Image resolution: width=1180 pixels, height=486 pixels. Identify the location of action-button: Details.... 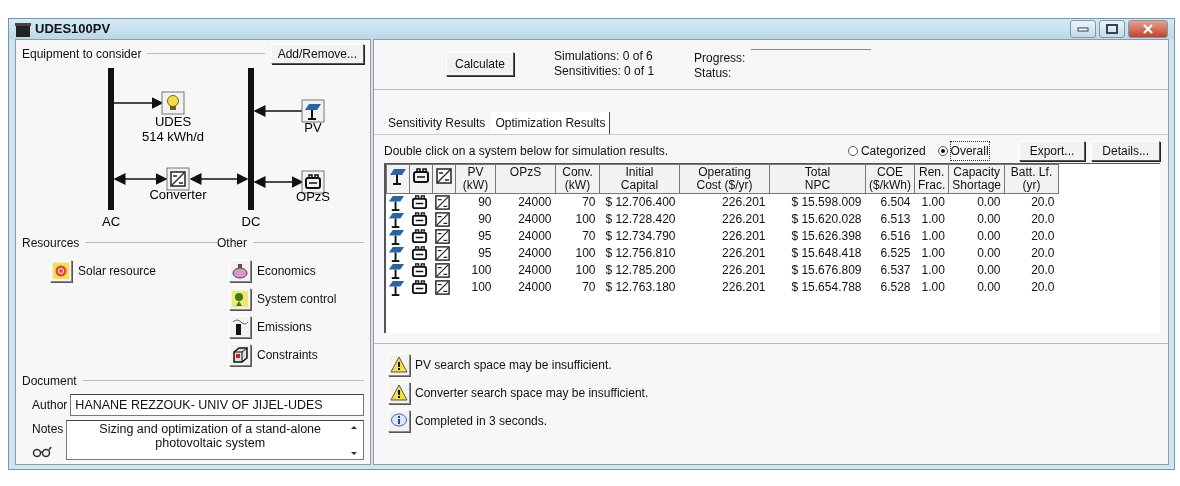
(1125, 150).